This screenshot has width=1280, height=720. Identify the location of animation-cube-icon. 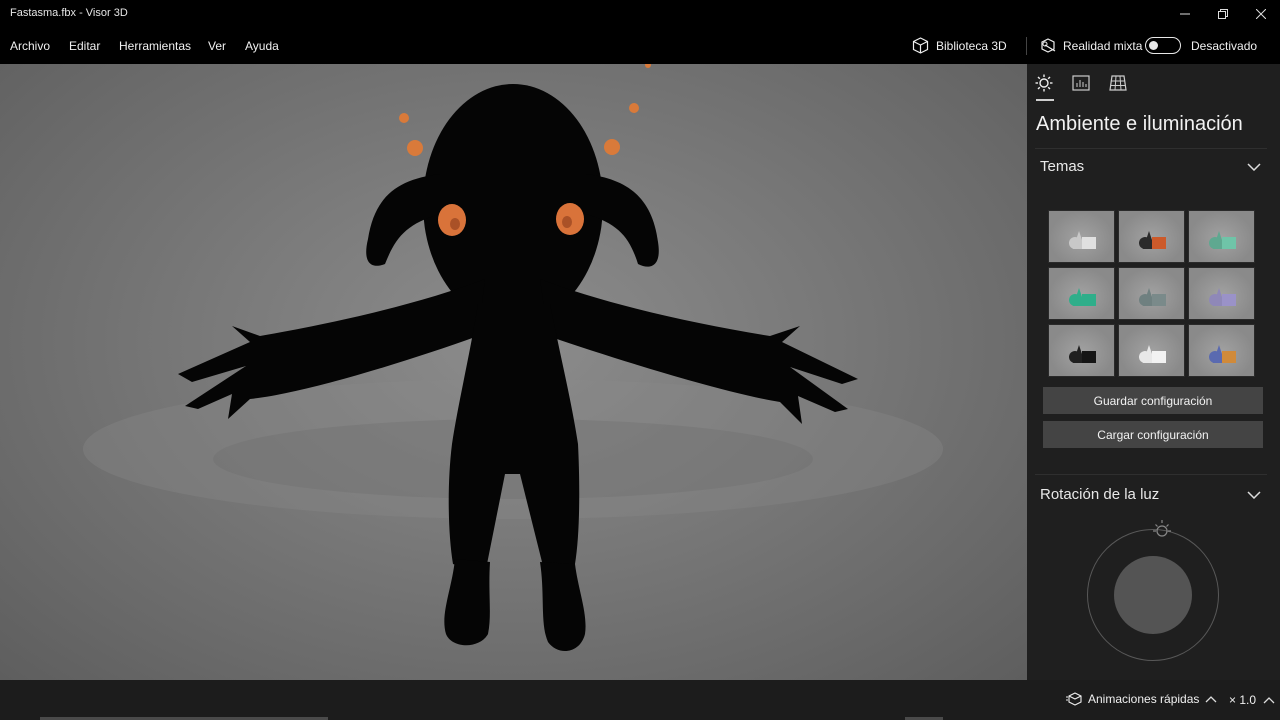
(1074, 699).